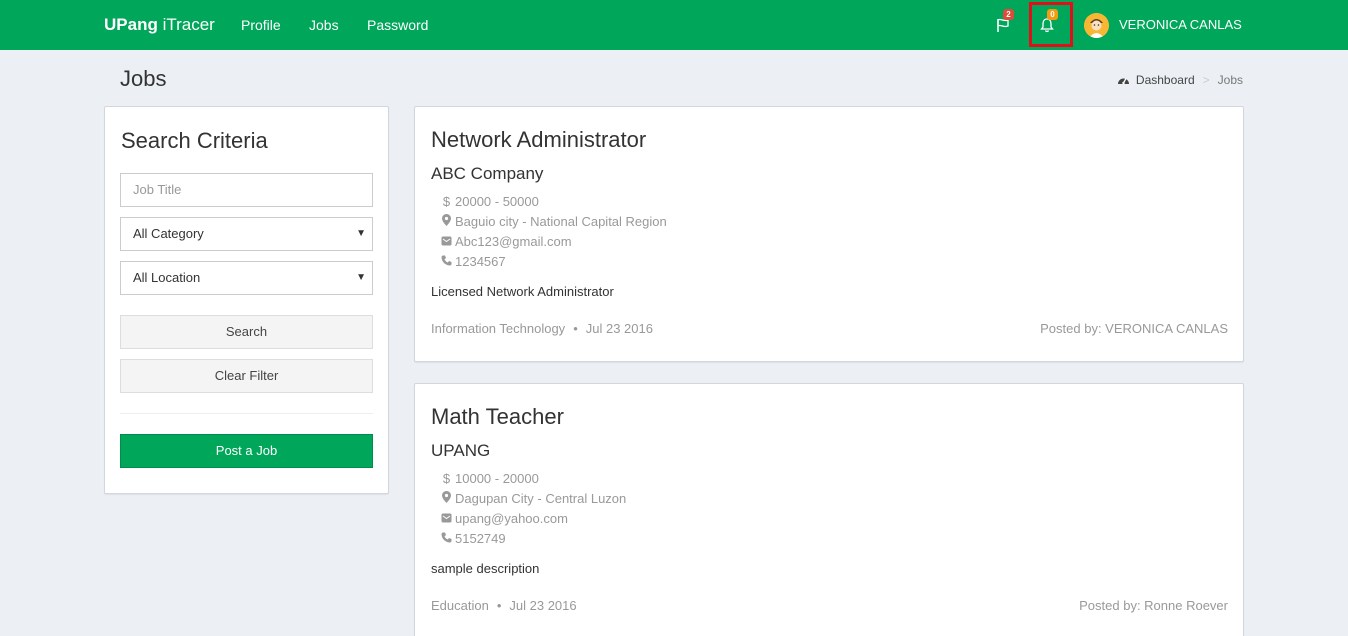 Image resolution: width=1348 pixels, height=636 pixels. What do you see at coordinates (497, 417) in the screenshot?
I see `job-title: Math Teacher` at bounding box center [497, 417].